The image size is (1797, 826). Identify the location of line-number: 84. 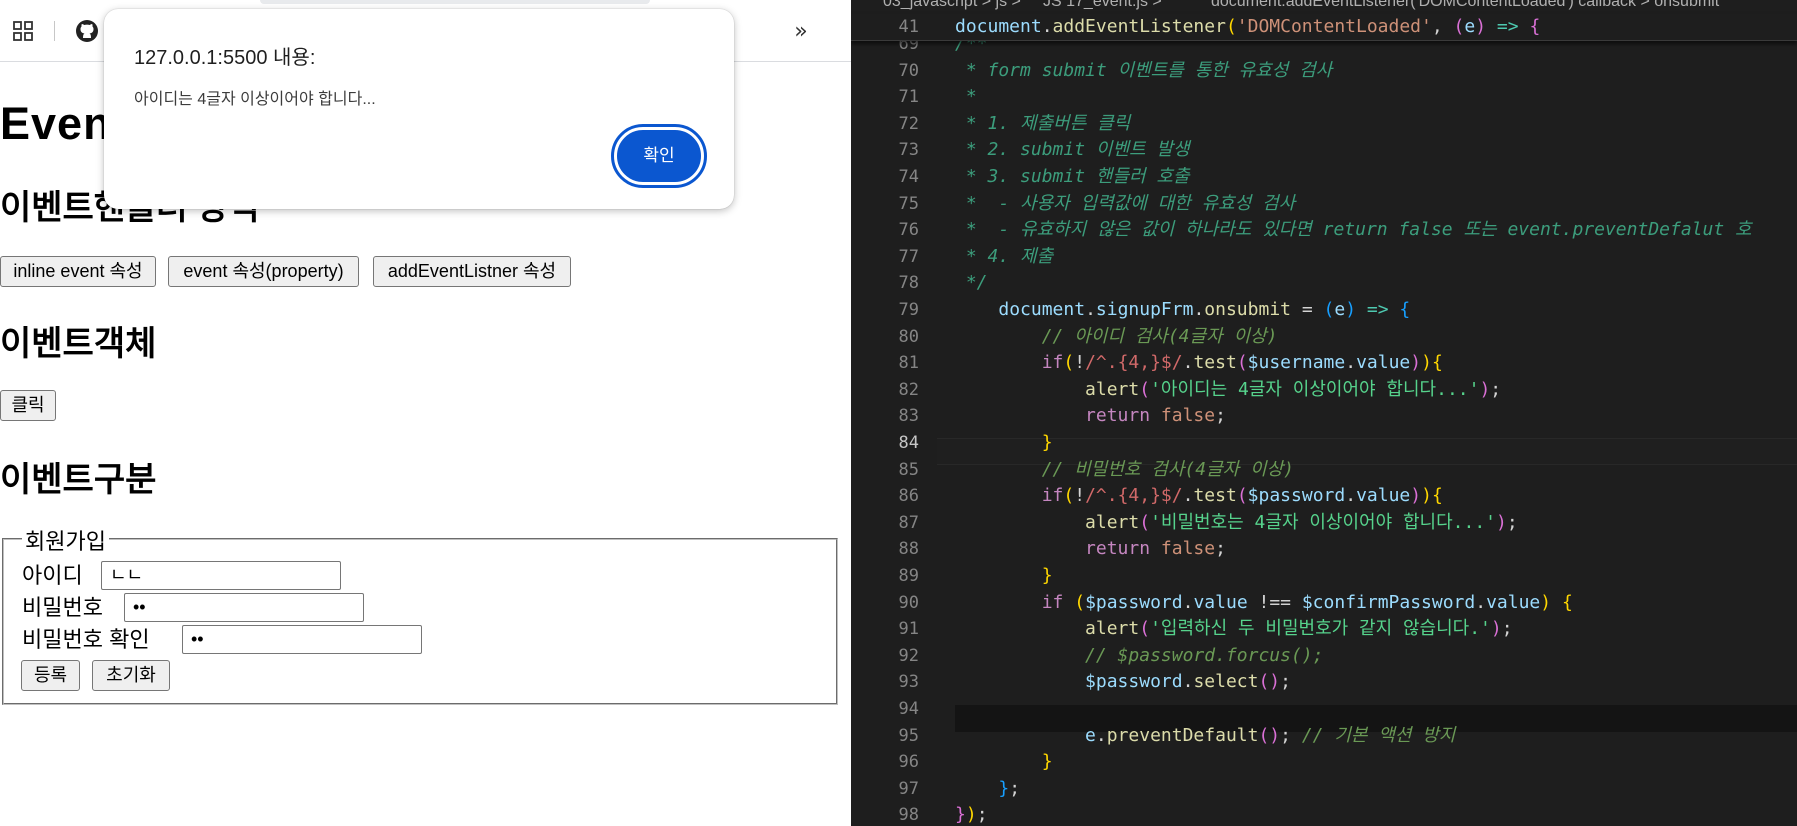
(908, 443).